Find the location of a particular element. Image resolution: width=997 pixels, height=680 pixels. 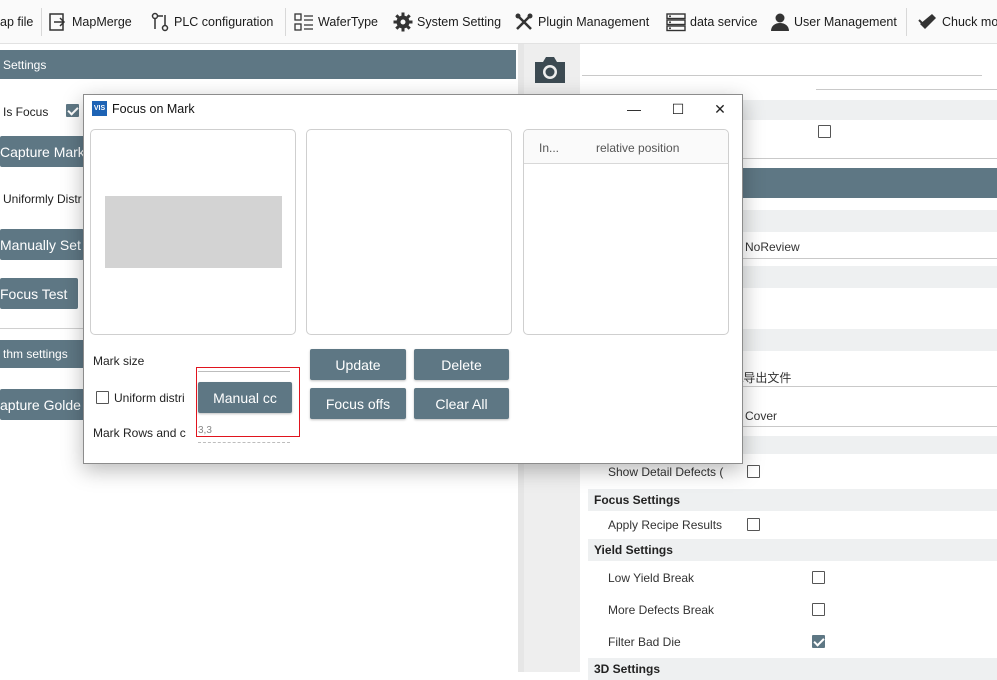

algorithm-settings-title: thm settings is located at coordinates (35, 354).